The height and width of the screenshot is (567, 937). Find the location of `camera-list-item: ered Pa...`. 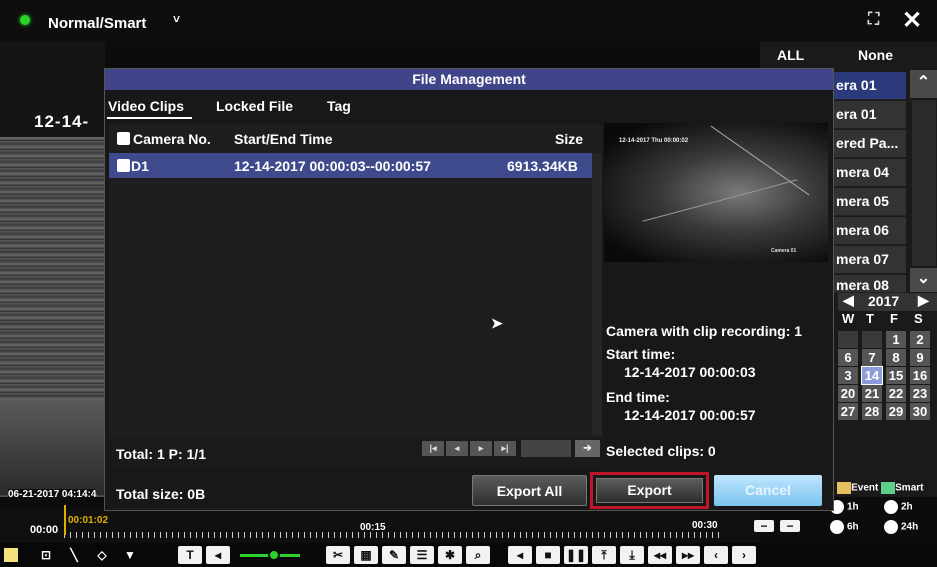

camera-list-item: ered Pa... is located at coordinates (868, 144).